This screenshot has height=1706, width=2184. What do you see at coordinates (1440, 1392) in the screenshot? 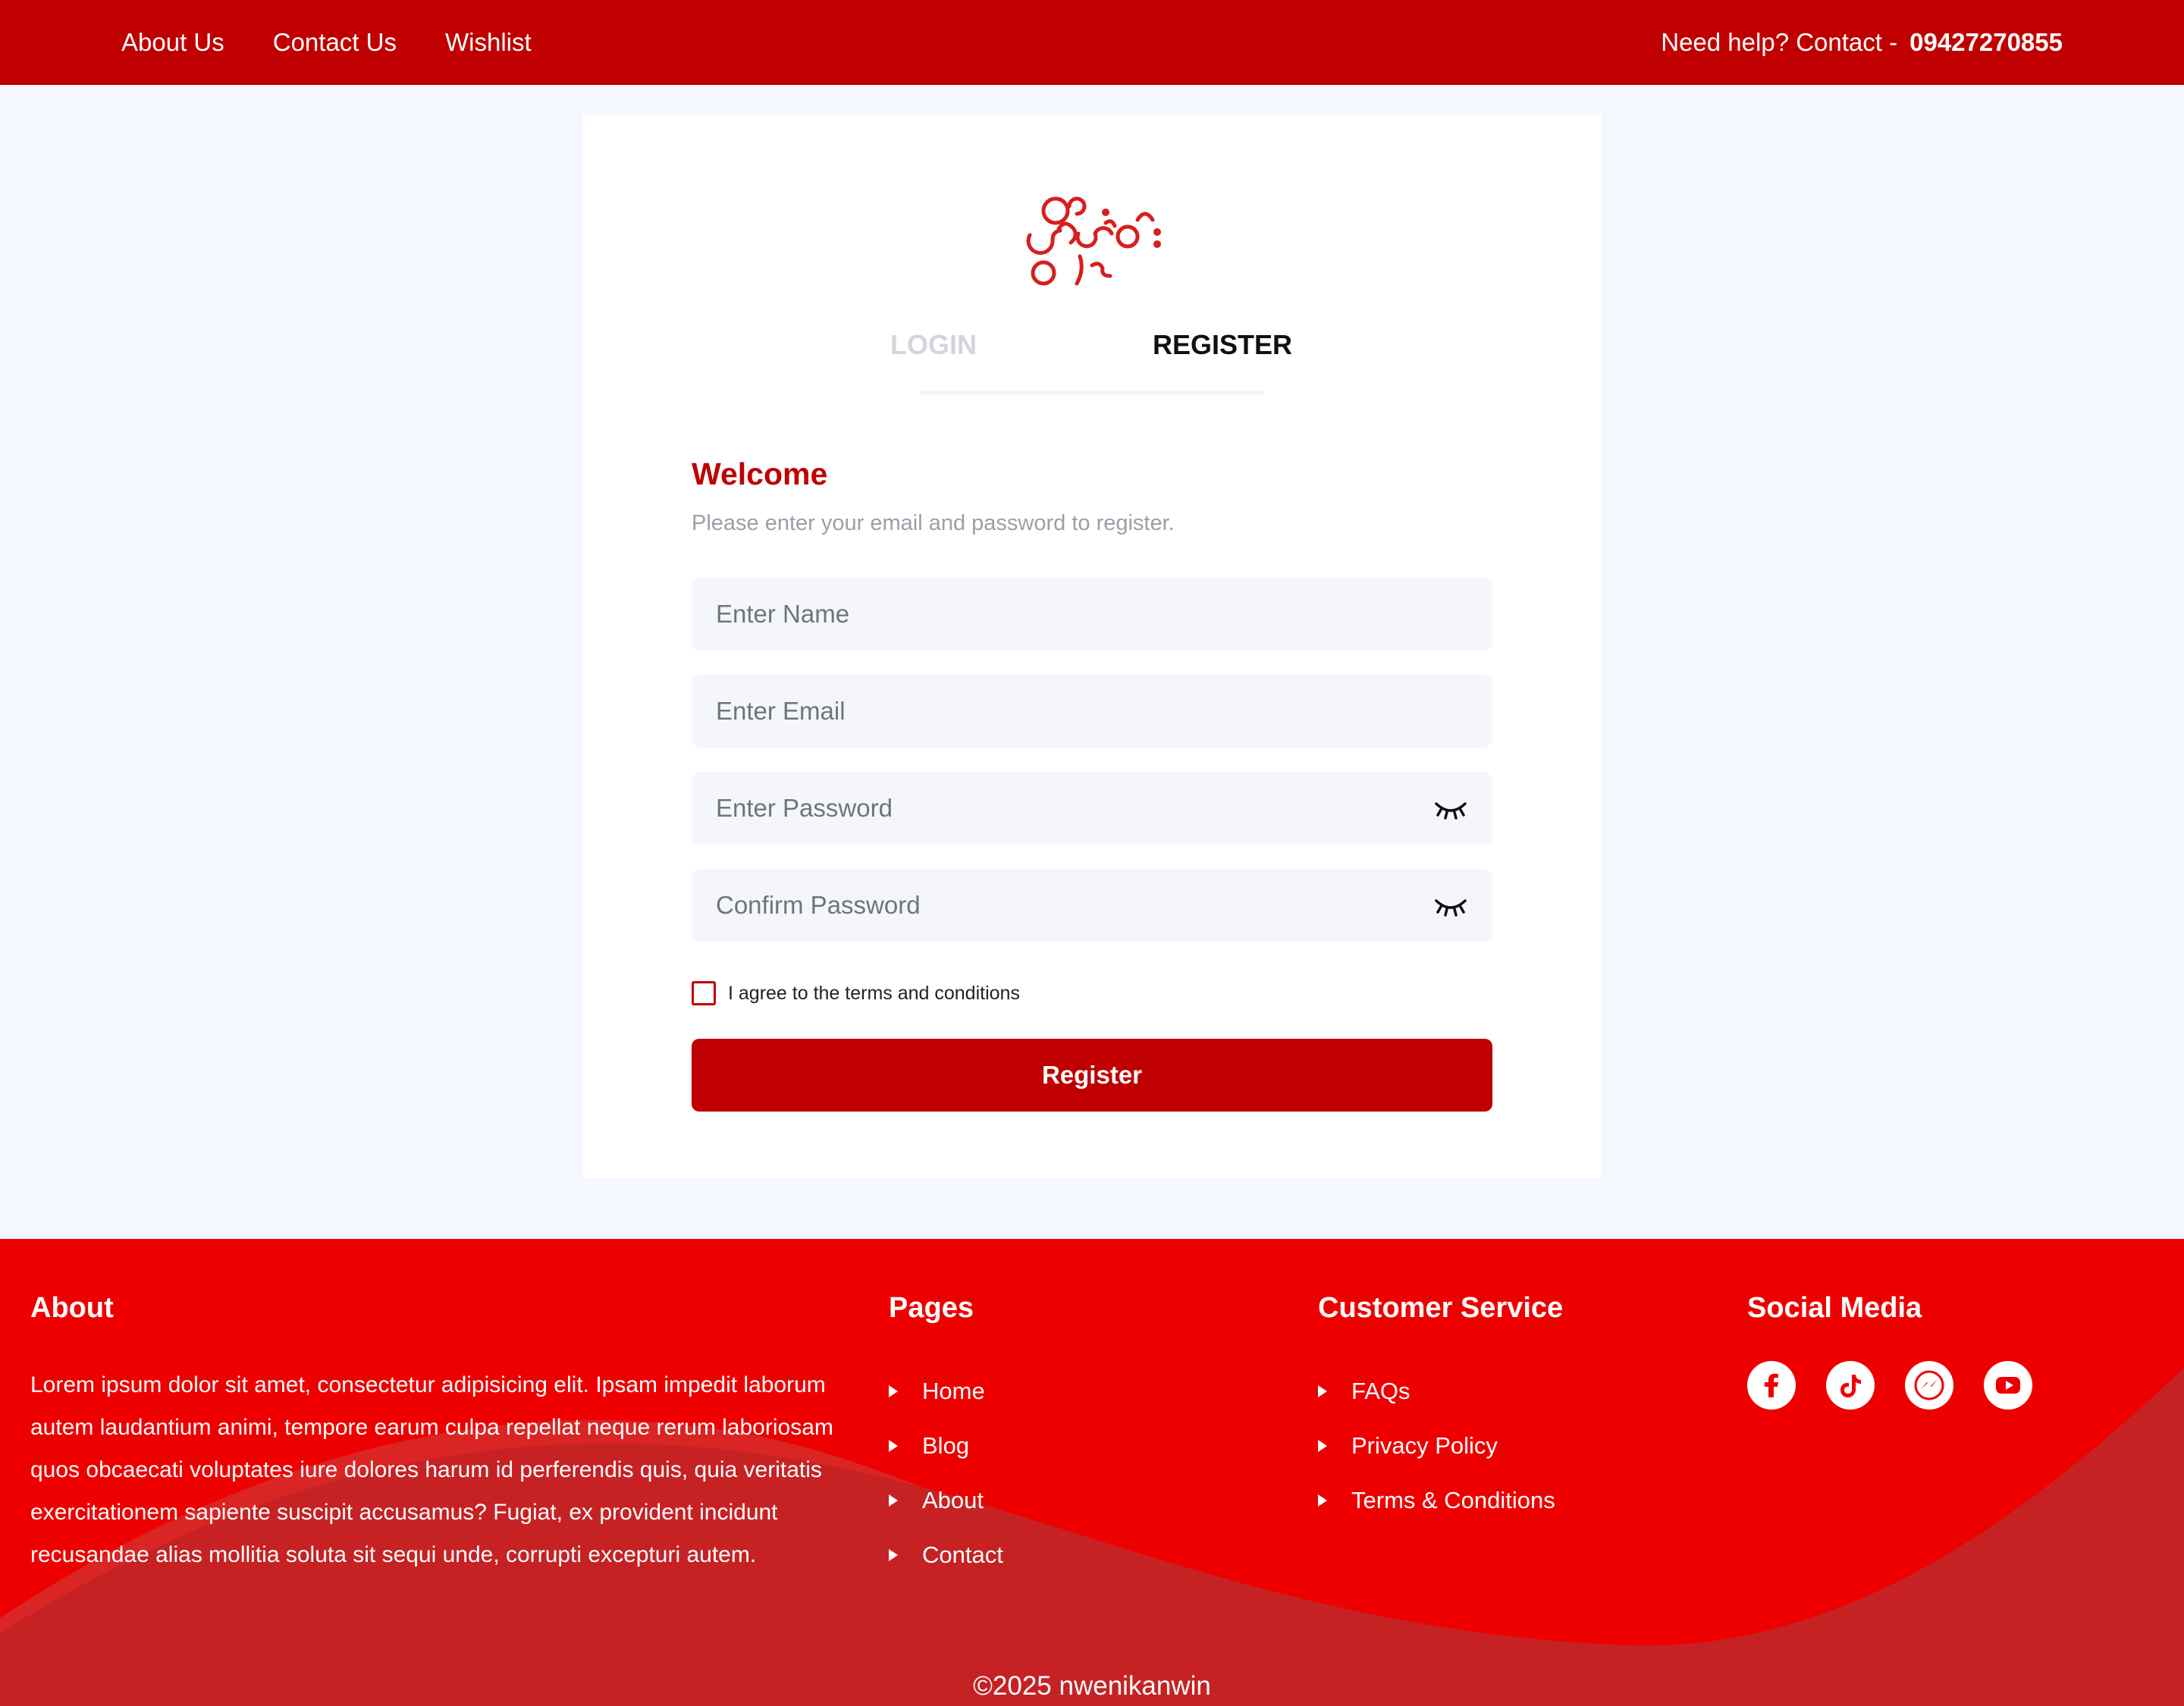
I see `footer-link-faqs: FAQs` at bounding box center [1440, 1392].